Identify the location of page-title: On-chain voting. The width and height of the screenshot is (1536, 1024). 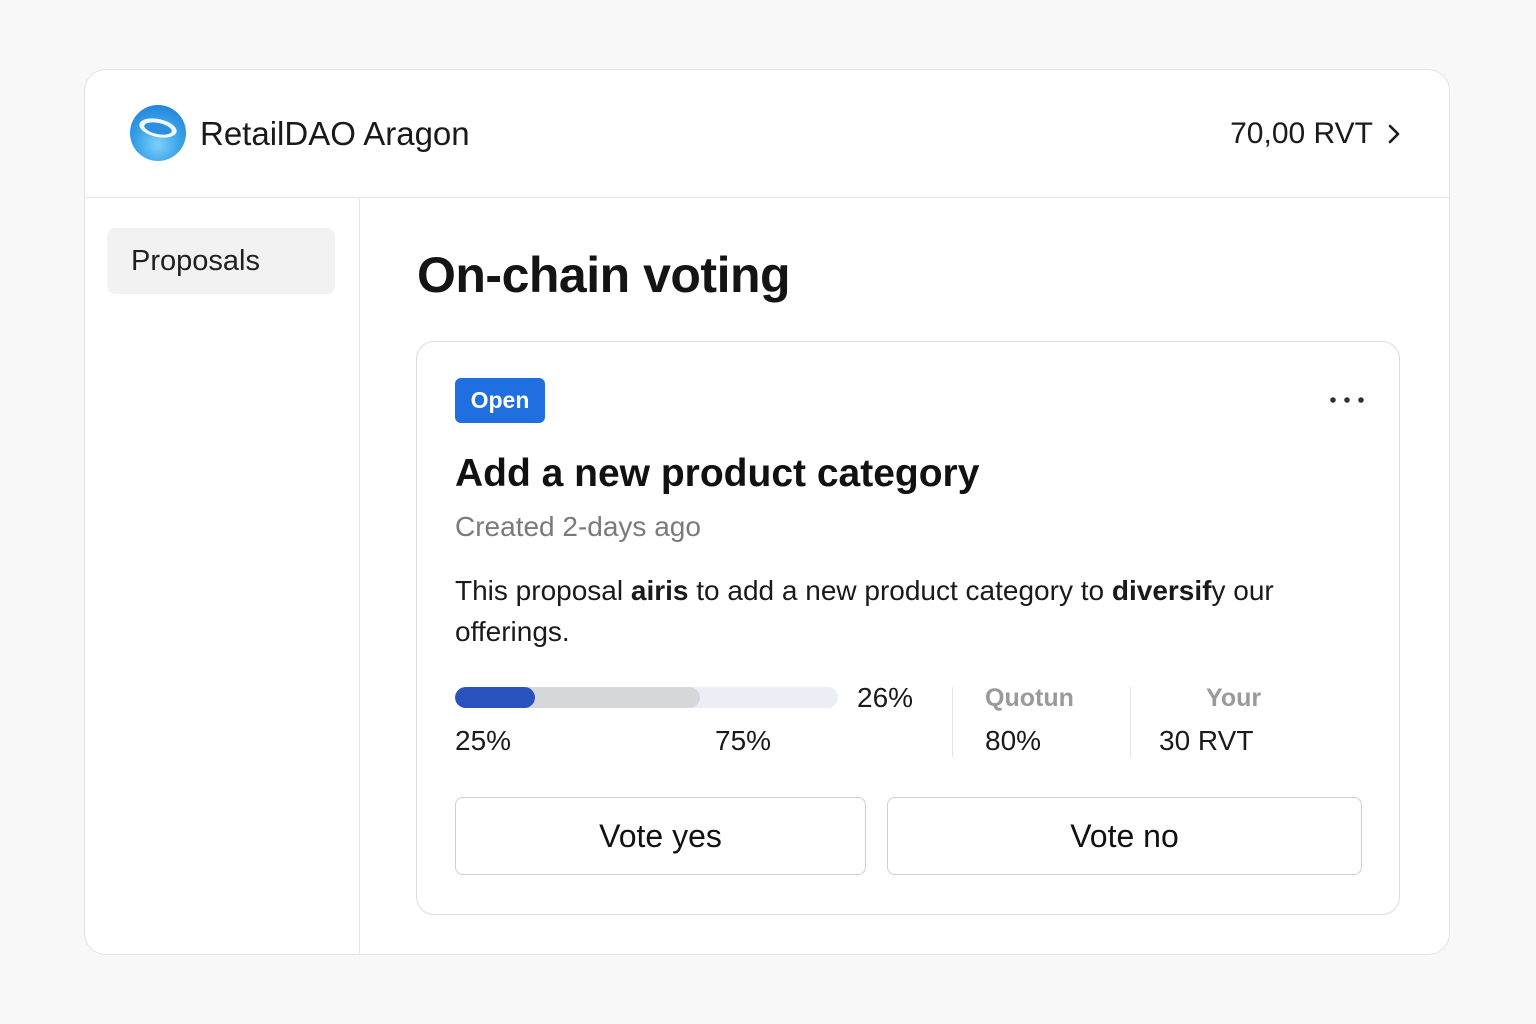
(604, 275).